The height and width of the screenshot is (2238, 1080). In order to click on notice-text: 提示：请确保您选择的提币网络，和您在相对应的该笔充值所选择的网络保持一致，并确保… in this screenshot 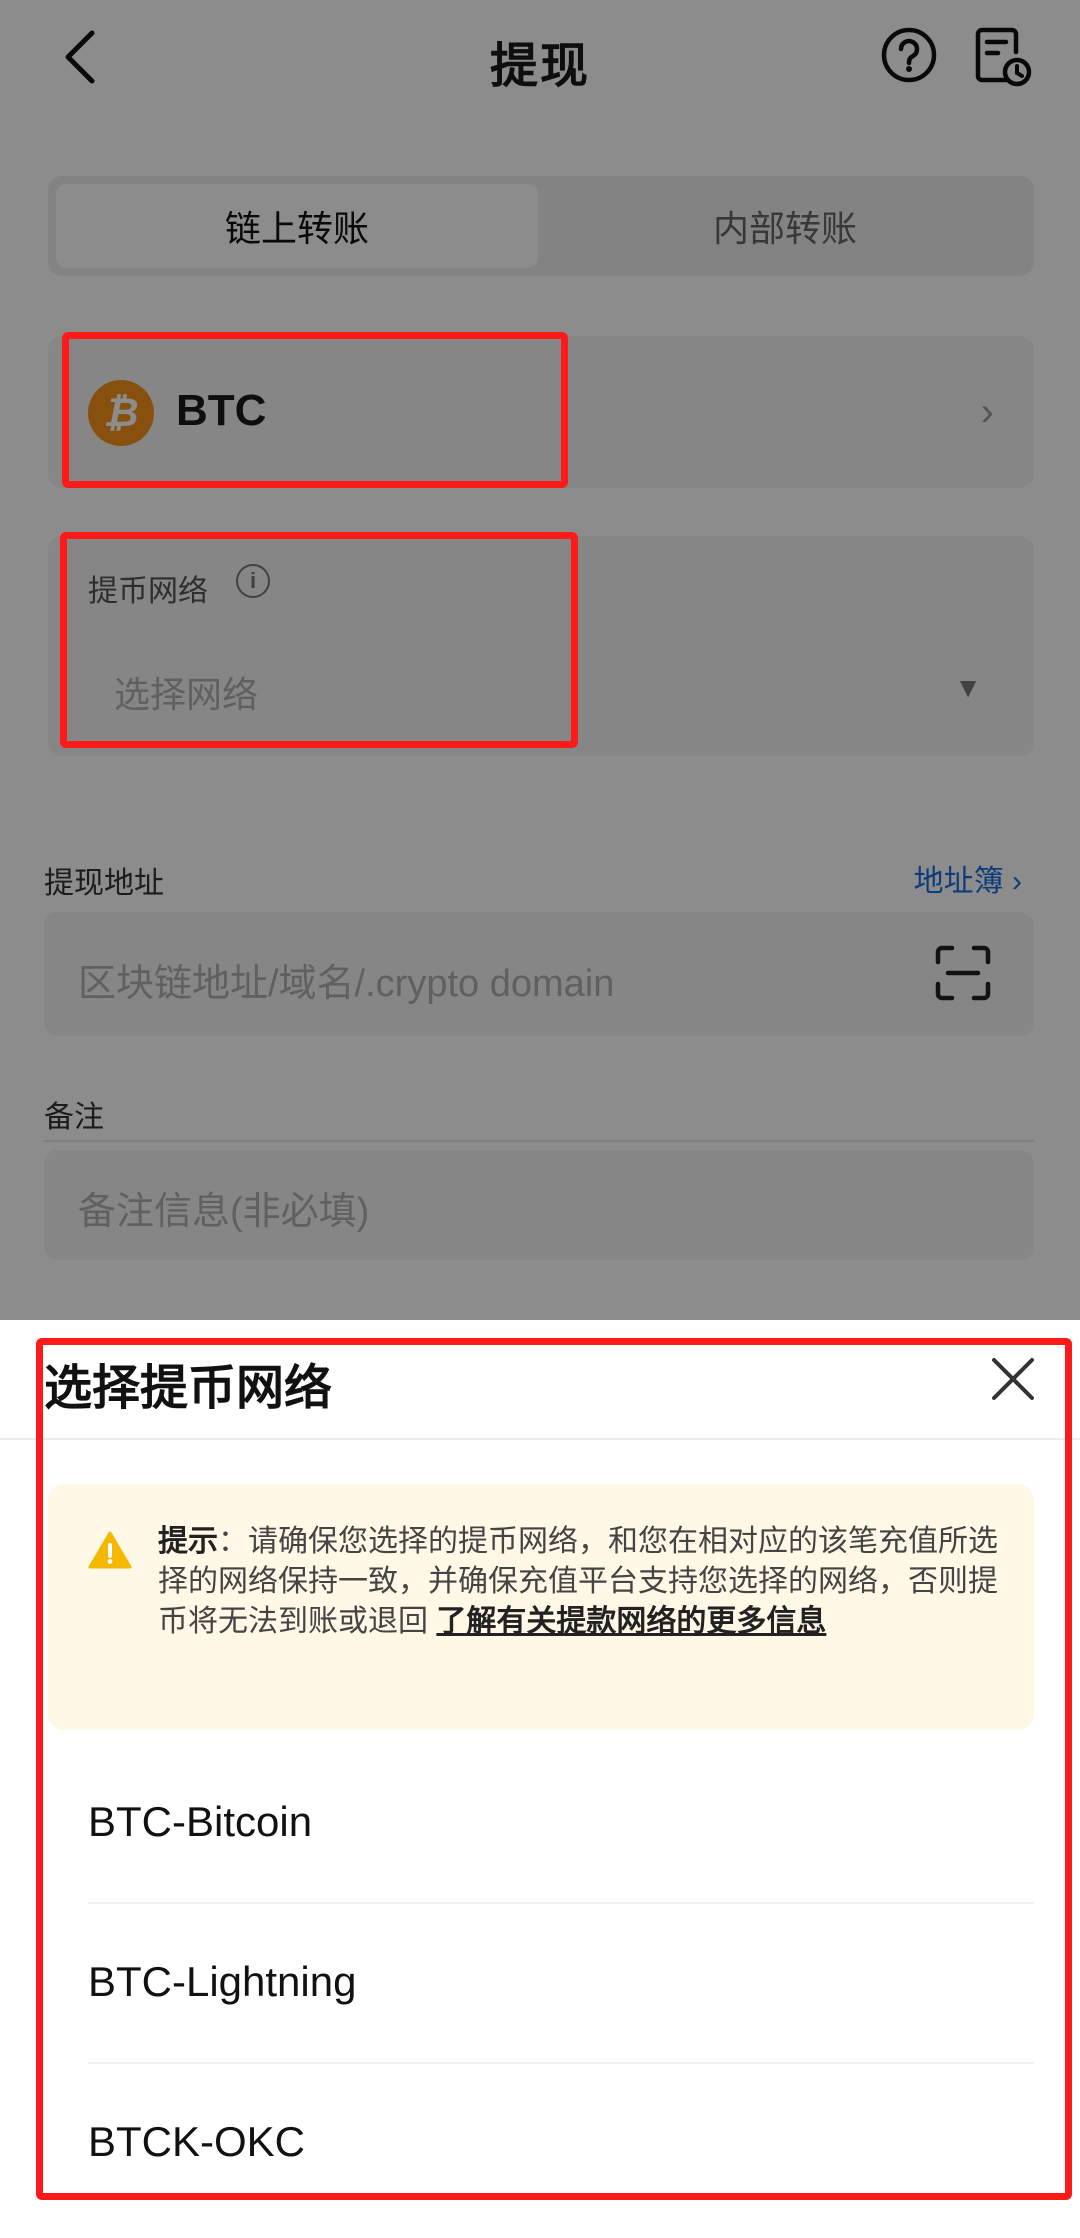, I will do `click(583, 1582)`.